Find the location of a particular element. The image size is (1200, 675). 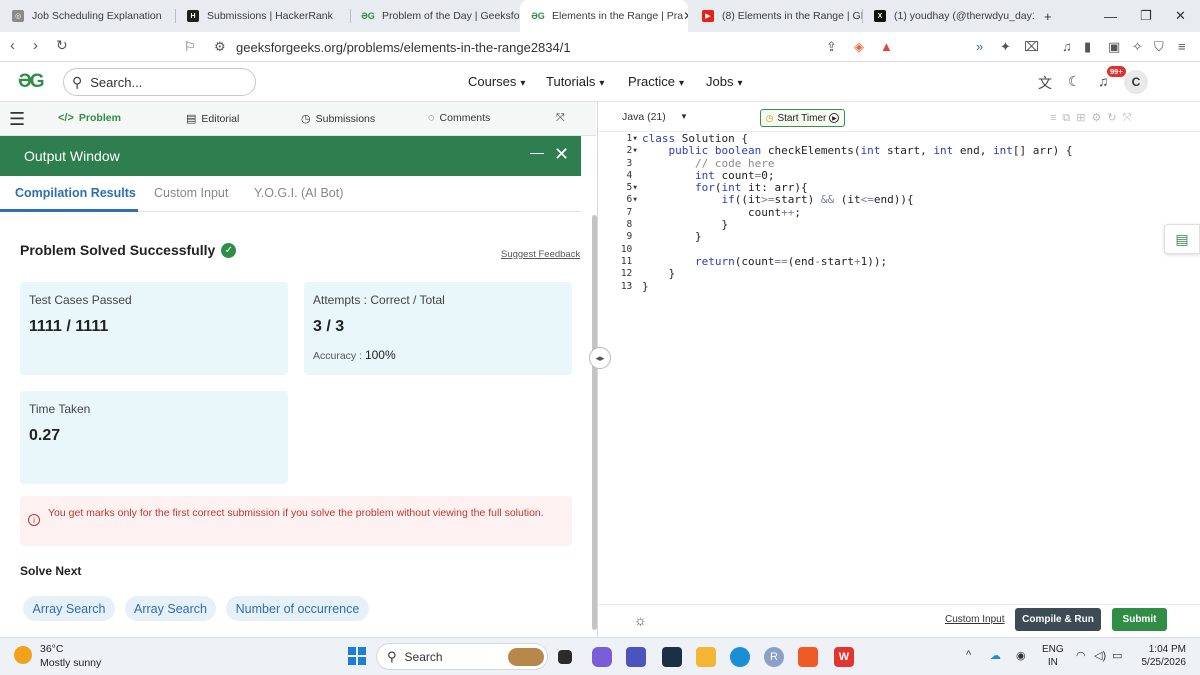

nav-jobs: Jobs ▾ is located at coordinates (724, 81).